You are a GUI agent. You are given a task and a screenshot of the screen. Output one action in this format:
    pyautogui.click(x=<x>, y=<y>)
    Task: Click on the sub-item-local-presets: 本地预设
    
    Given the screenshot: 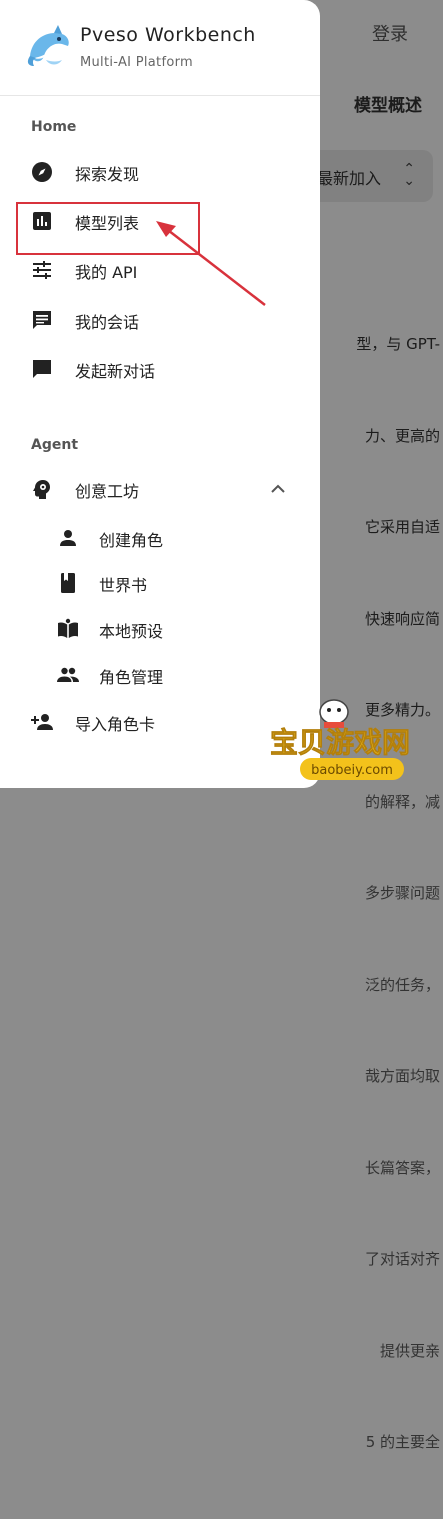 What is the action you would take?
    pyautogui.click(x=160, y=629)
    